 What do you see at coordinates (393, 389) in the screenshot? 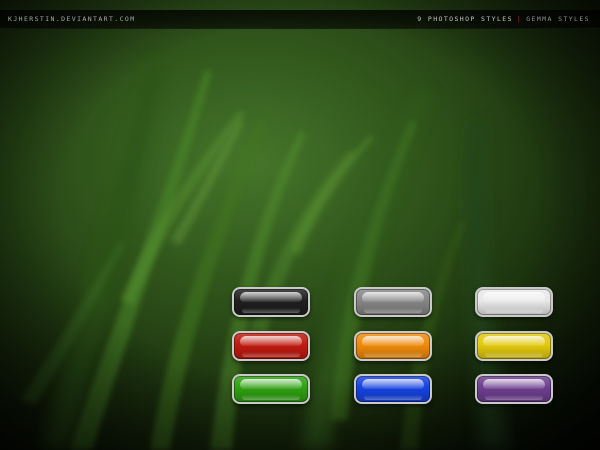
I see `style-button-blue` at bounding box center [393, 389].